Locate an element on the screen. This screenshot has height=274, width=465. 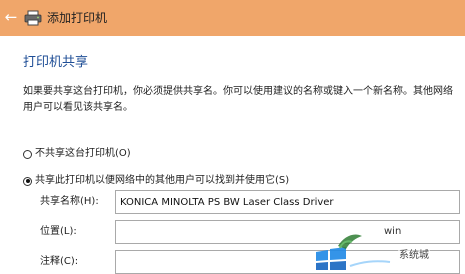
no-share-radio is located at coordinates (27, 154).